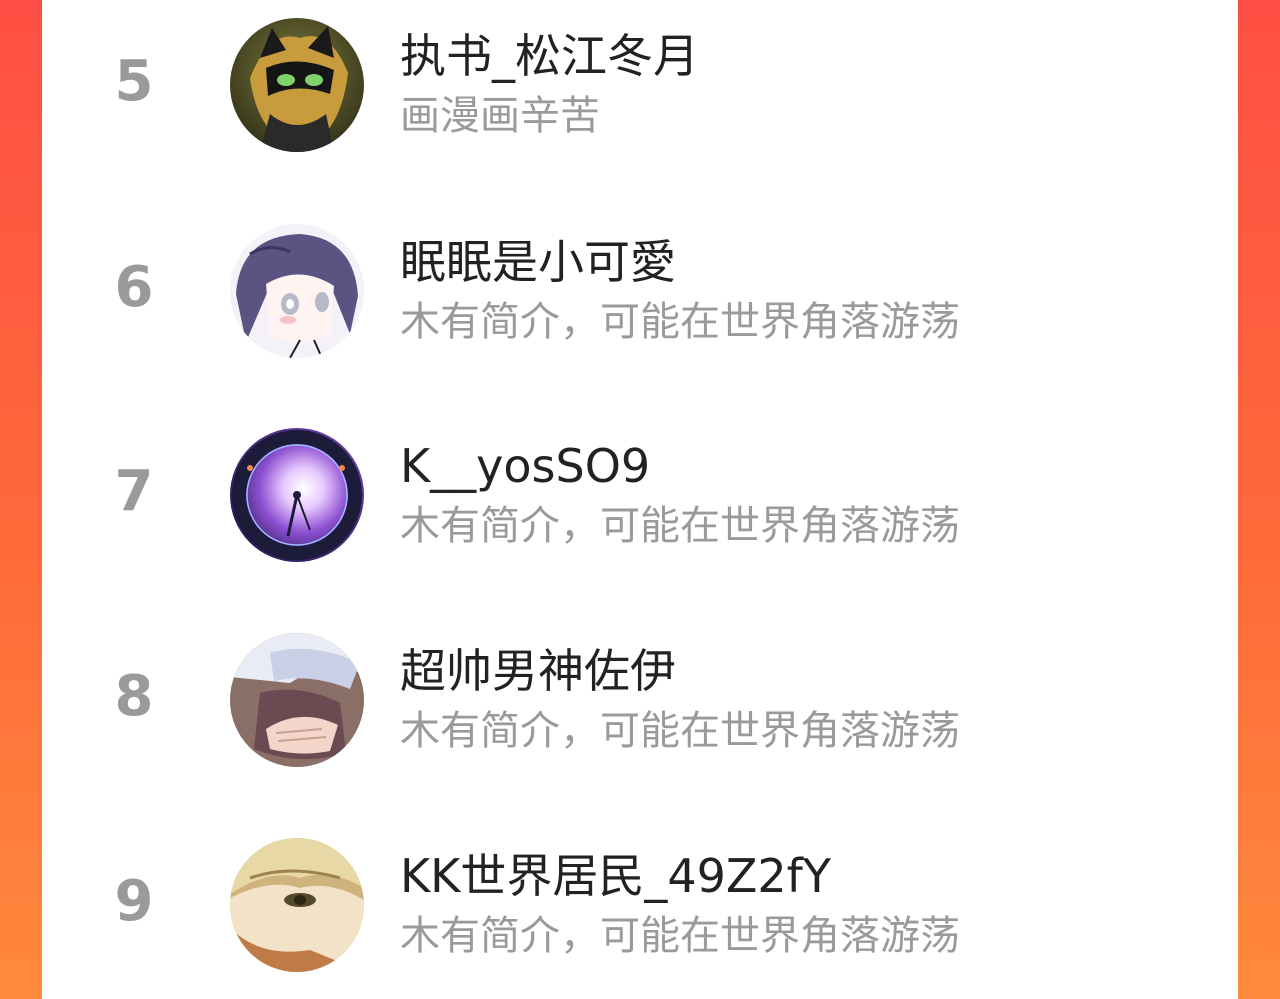  I want to click on ranking-row: 7 K__yosSO9 木有简介，可能在世界角落游荡, so click(640, 492).